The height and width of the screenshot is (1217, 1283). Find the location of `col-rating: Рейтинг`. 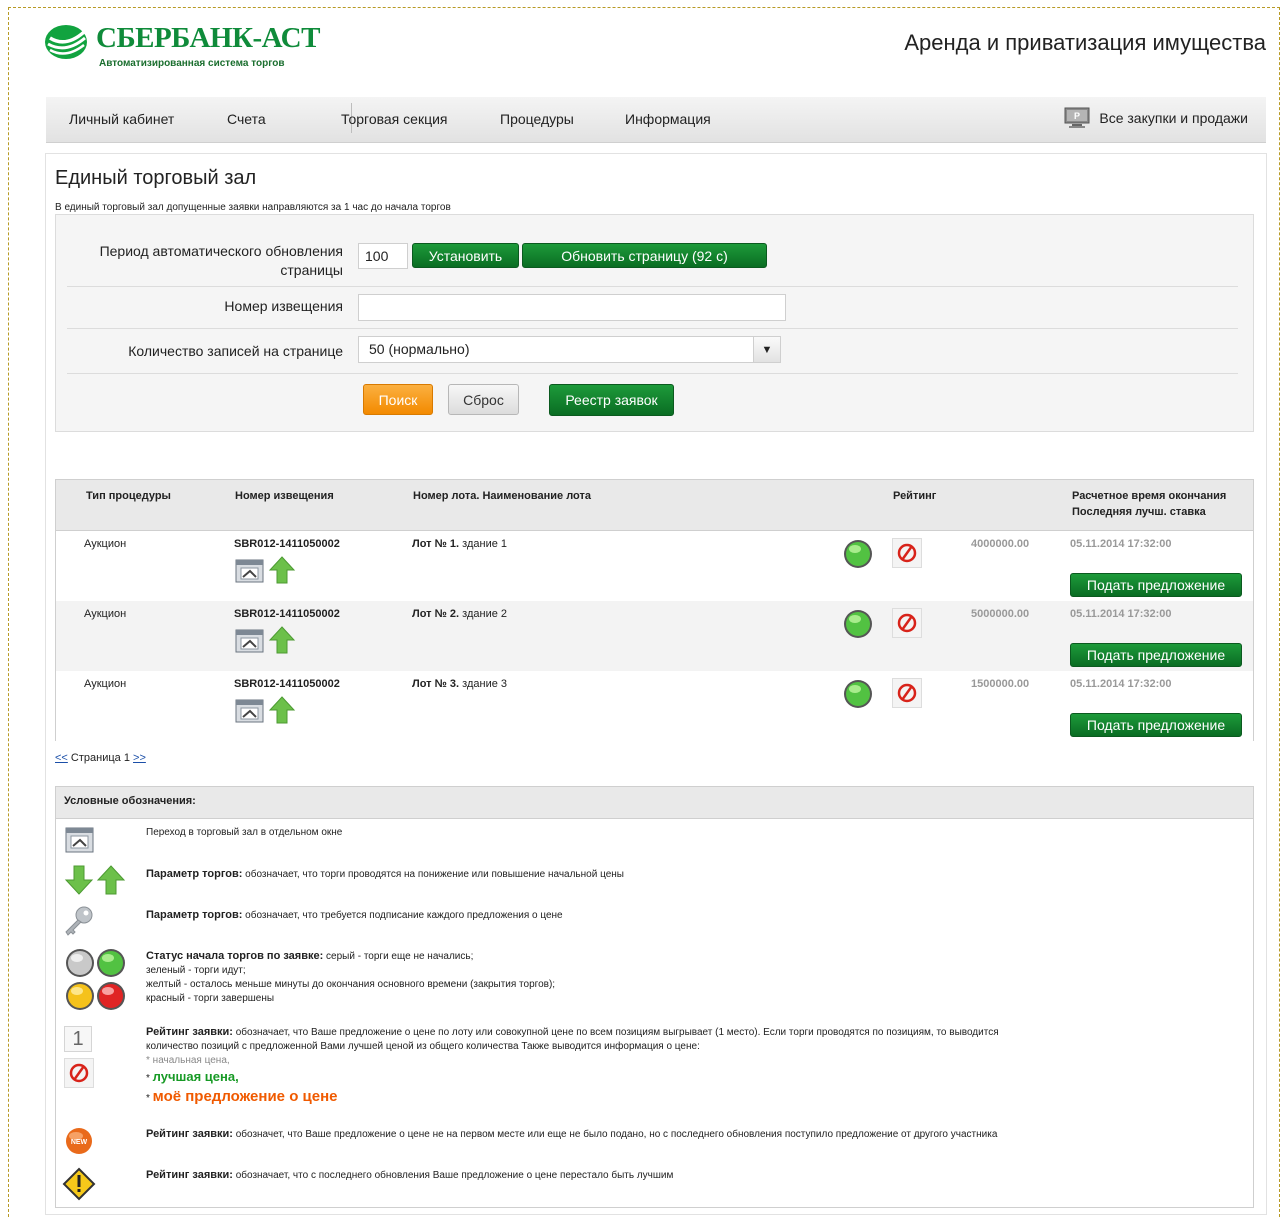

col-rating: Рейтинг is located at coordinates (915, 496).